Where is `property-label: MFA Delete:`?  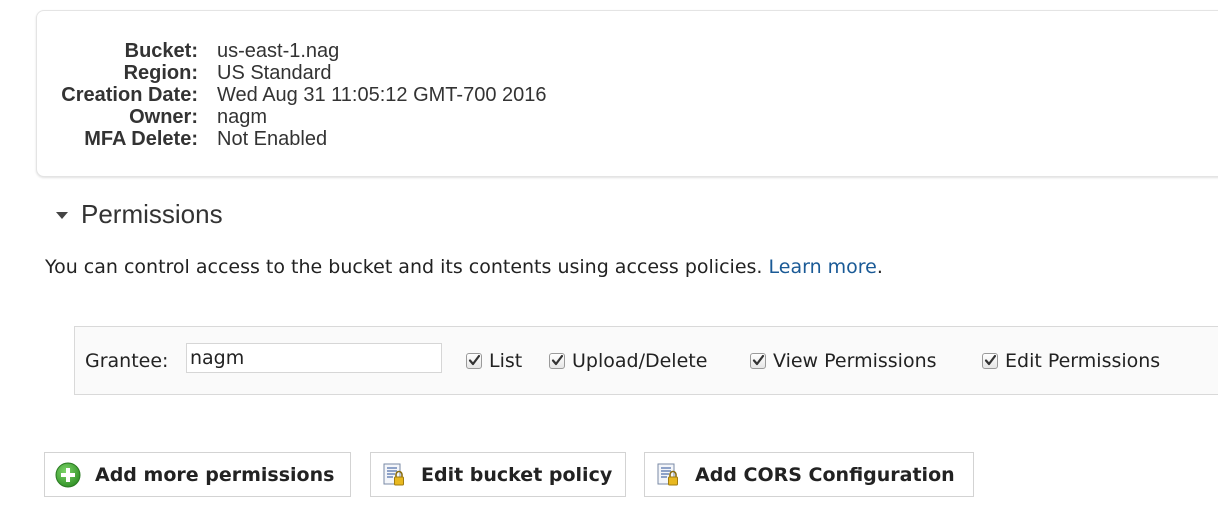
property-label: MFA Delete: is located at coordinates (141, 139).